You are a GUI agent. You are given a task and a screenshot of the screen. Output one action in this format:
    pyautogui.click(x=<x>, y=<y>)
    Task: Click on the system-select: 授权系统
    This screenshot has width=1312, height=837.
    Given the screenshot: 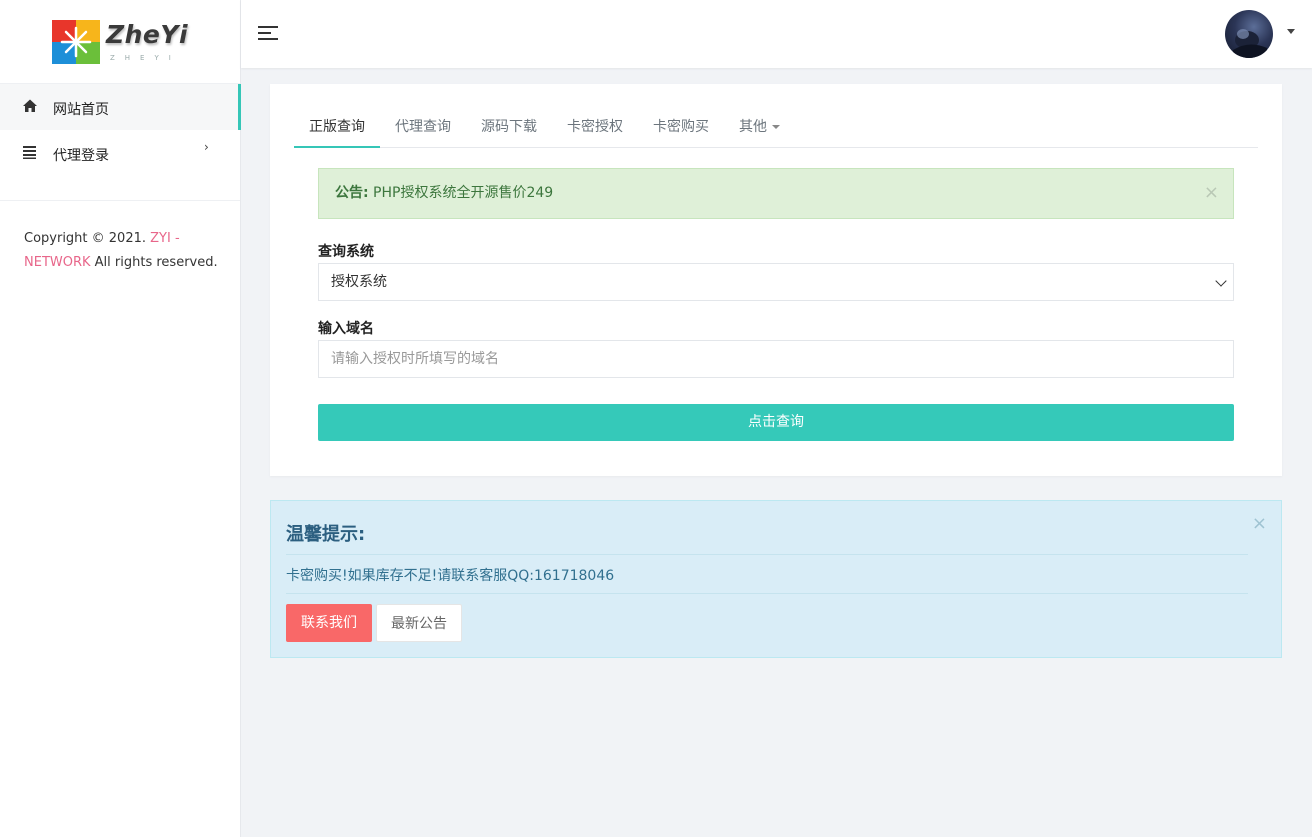 What is the action you would take?
    pyautogui.click(x=776, y=282)
    